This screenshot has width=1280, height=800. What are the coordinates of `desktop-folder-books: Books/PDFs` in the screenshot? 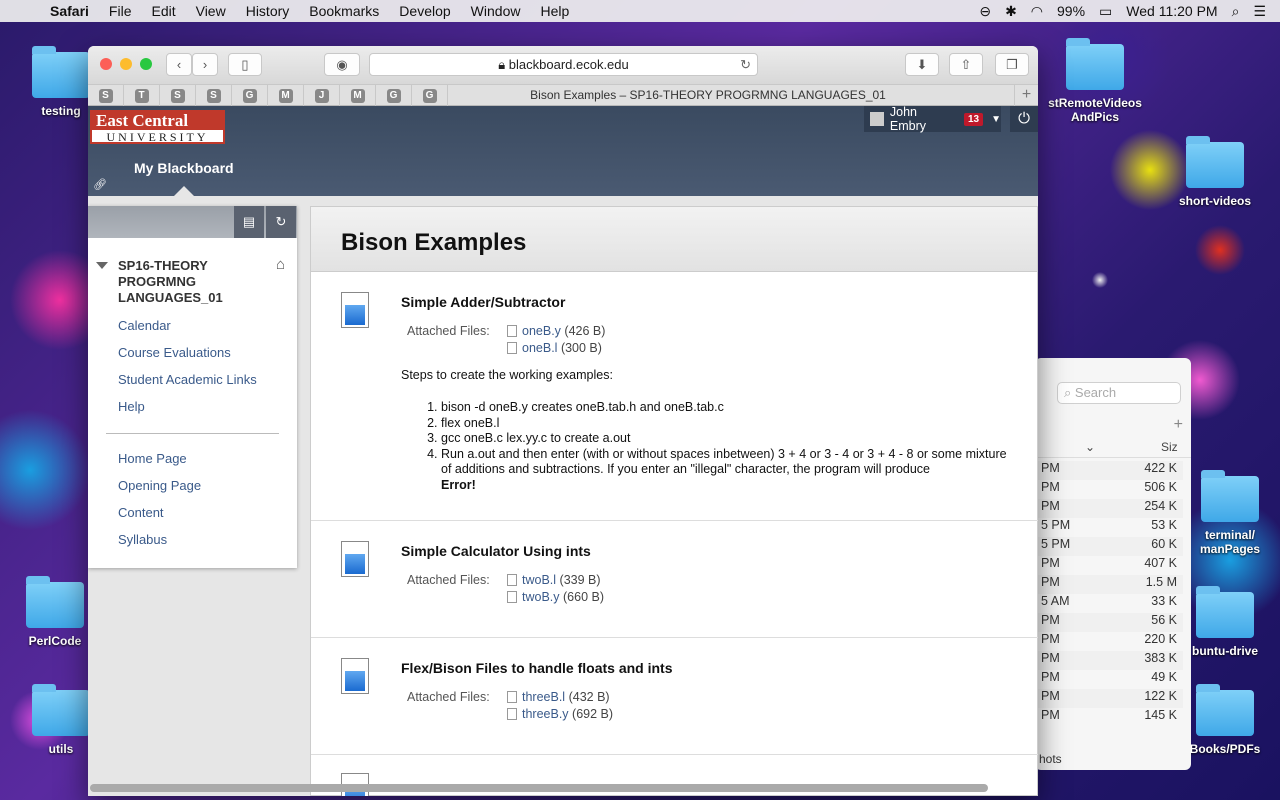 It's located at (1225, 720).